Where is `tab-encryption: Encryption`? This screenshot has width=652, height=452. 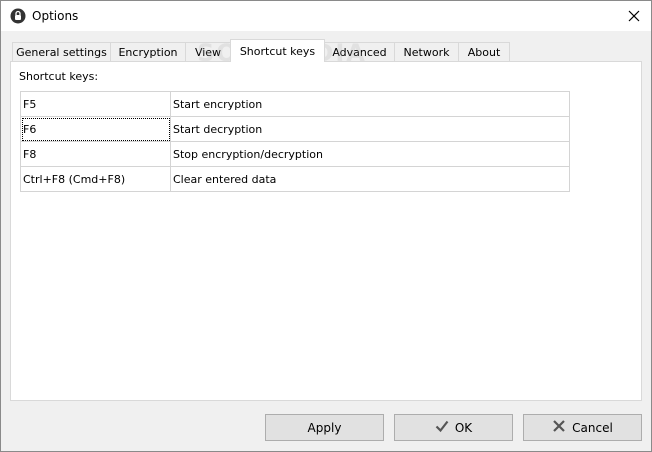 tab-encryption: Encryption is located at coordinates (148, 51).